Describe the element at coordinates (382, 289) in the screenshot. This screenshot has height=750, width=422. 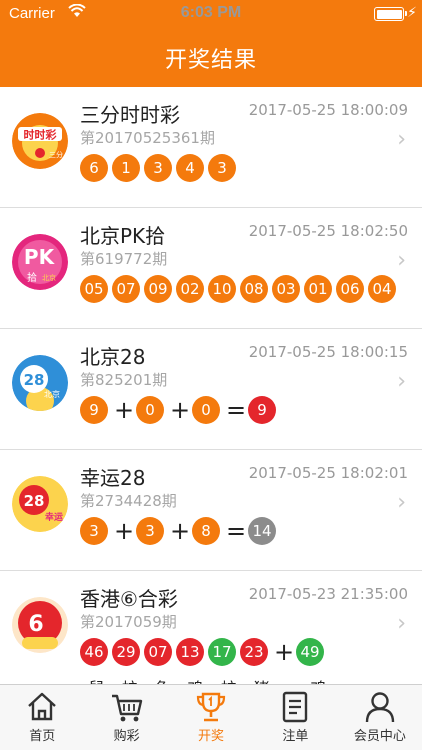
I see `number-ball: 04` at that location.